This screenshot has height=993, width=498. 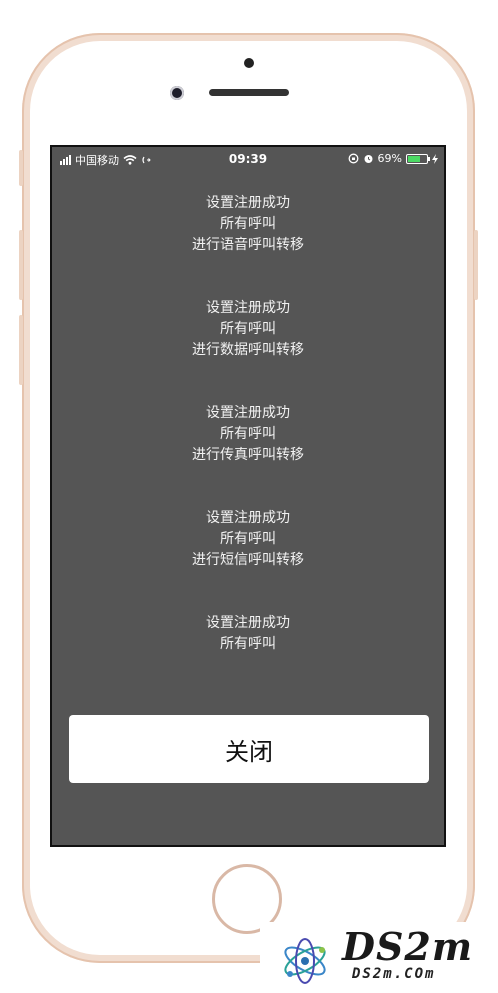 I want to click on message-line: 进行短信呼叫转移, so click(x=248, y=560).